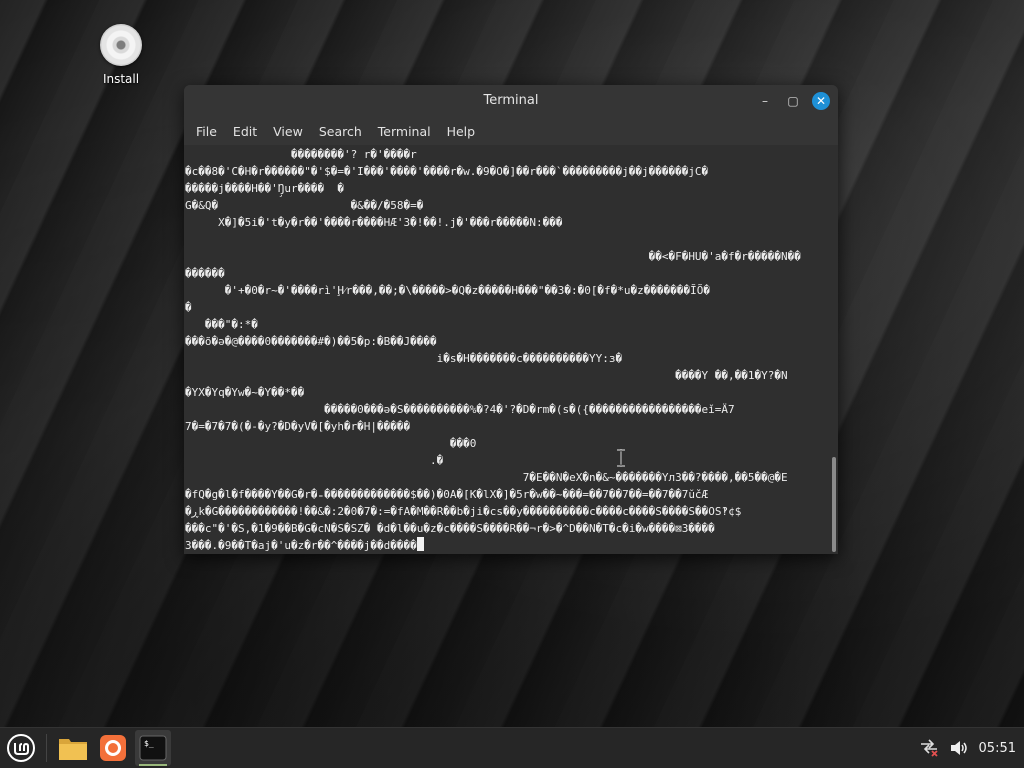 The width and height of the screenshot is (1024, 768). I want to click on taskbar-terminal: $_, so click(153, 748).